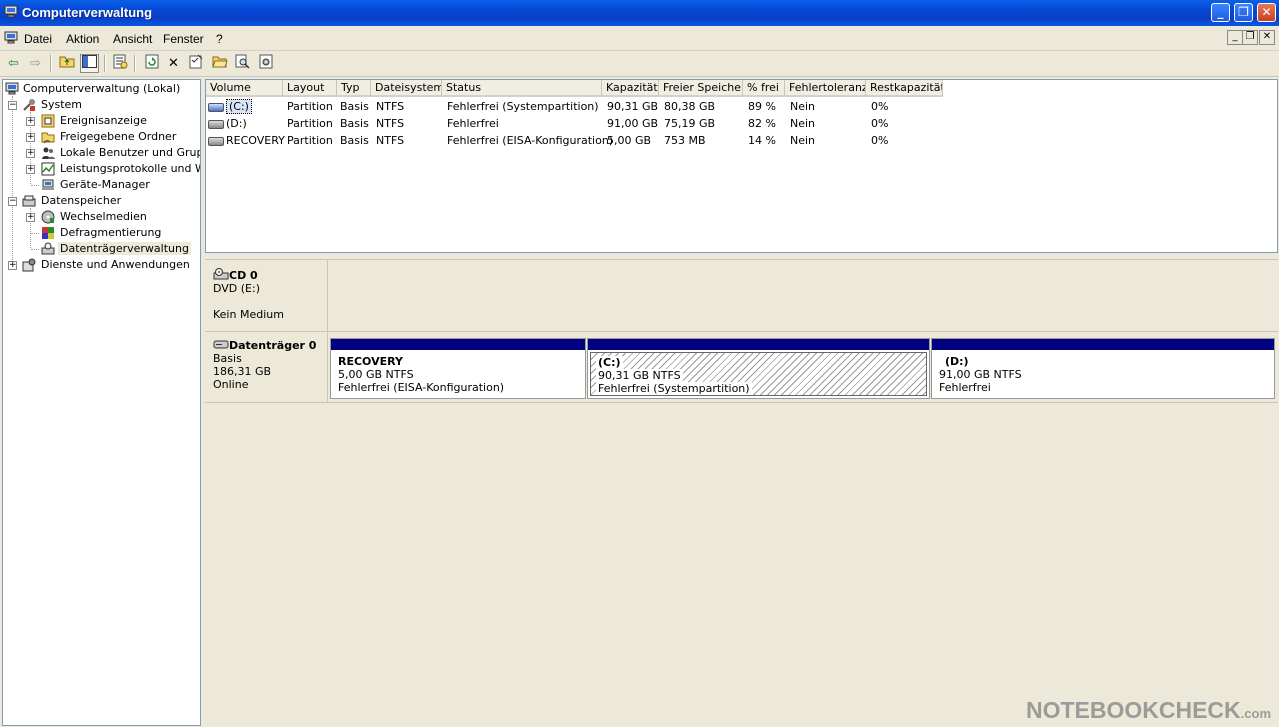  I want to click on column-header-freier-speicher: Freier Speicher, so click(701, 88).